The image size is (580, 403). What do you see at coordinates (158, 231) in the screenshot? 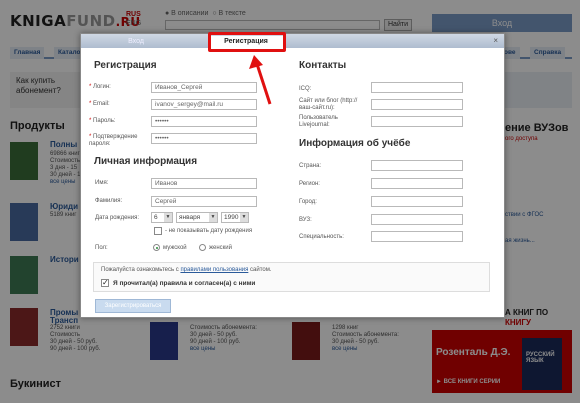
I see `hide-birthdate-checkbox` at bounding box center [158, 231].